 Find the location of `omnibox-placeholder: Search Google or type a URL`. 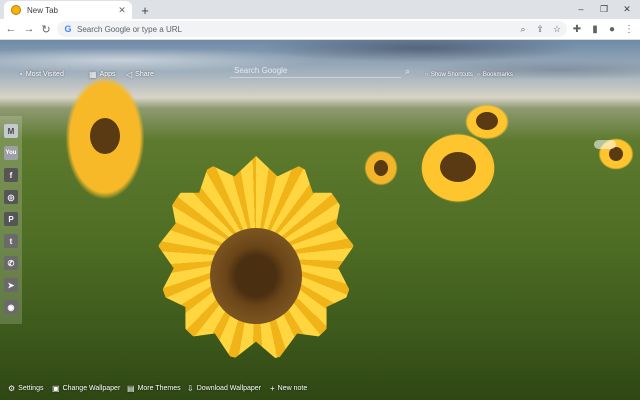

omnibox-placeholder: Search Google or type a URL is located at coordinates (296, 29).